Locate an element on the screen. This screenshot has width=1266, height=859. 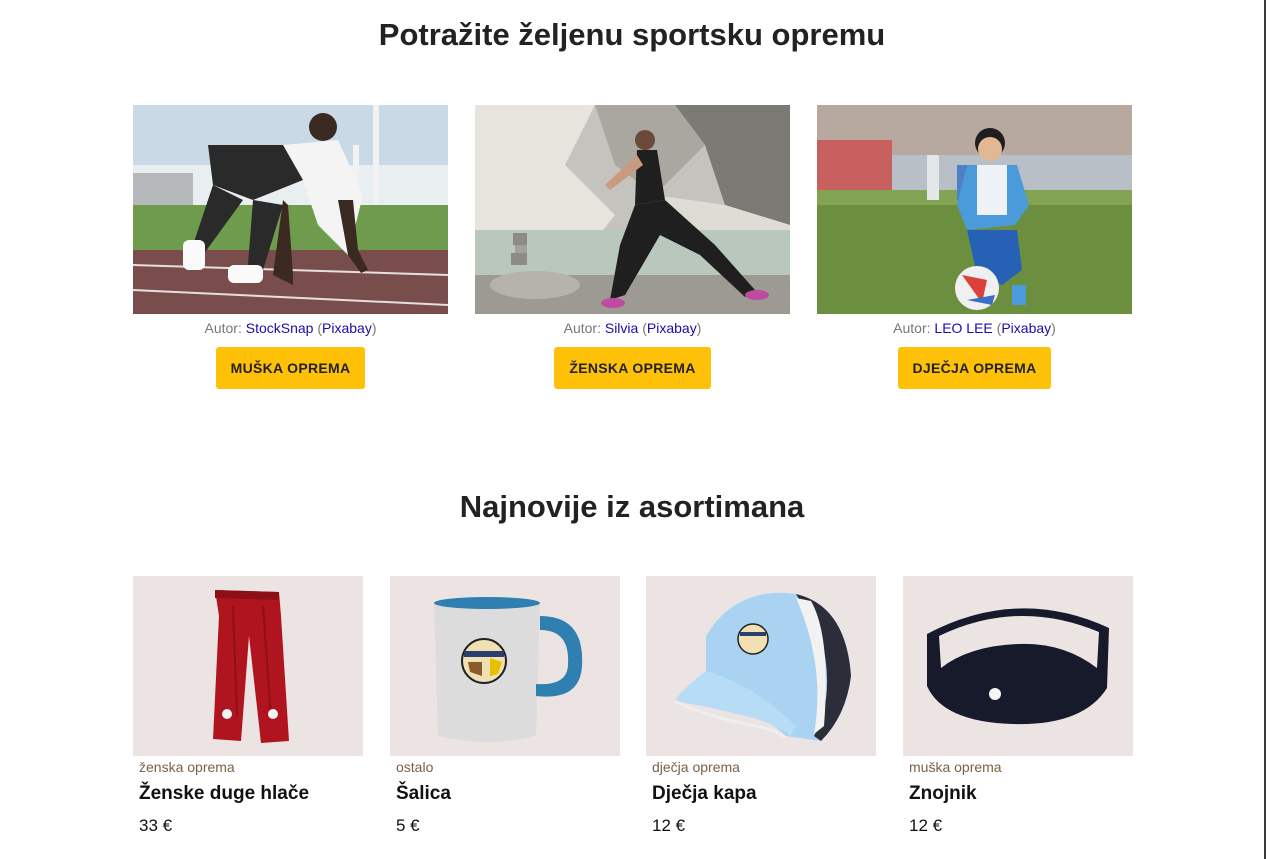
women-equipment-button: ŽENSKA OPREMA is located at coordinates (632, 368).